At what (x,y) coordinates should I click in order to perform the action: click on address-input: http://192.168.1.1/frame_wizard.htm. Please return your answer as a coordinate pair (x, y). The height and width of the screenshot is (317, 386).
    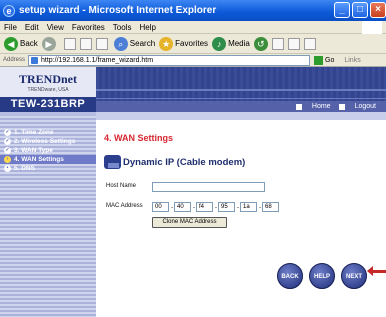
    Looking at the image, I should click on (169, 60).